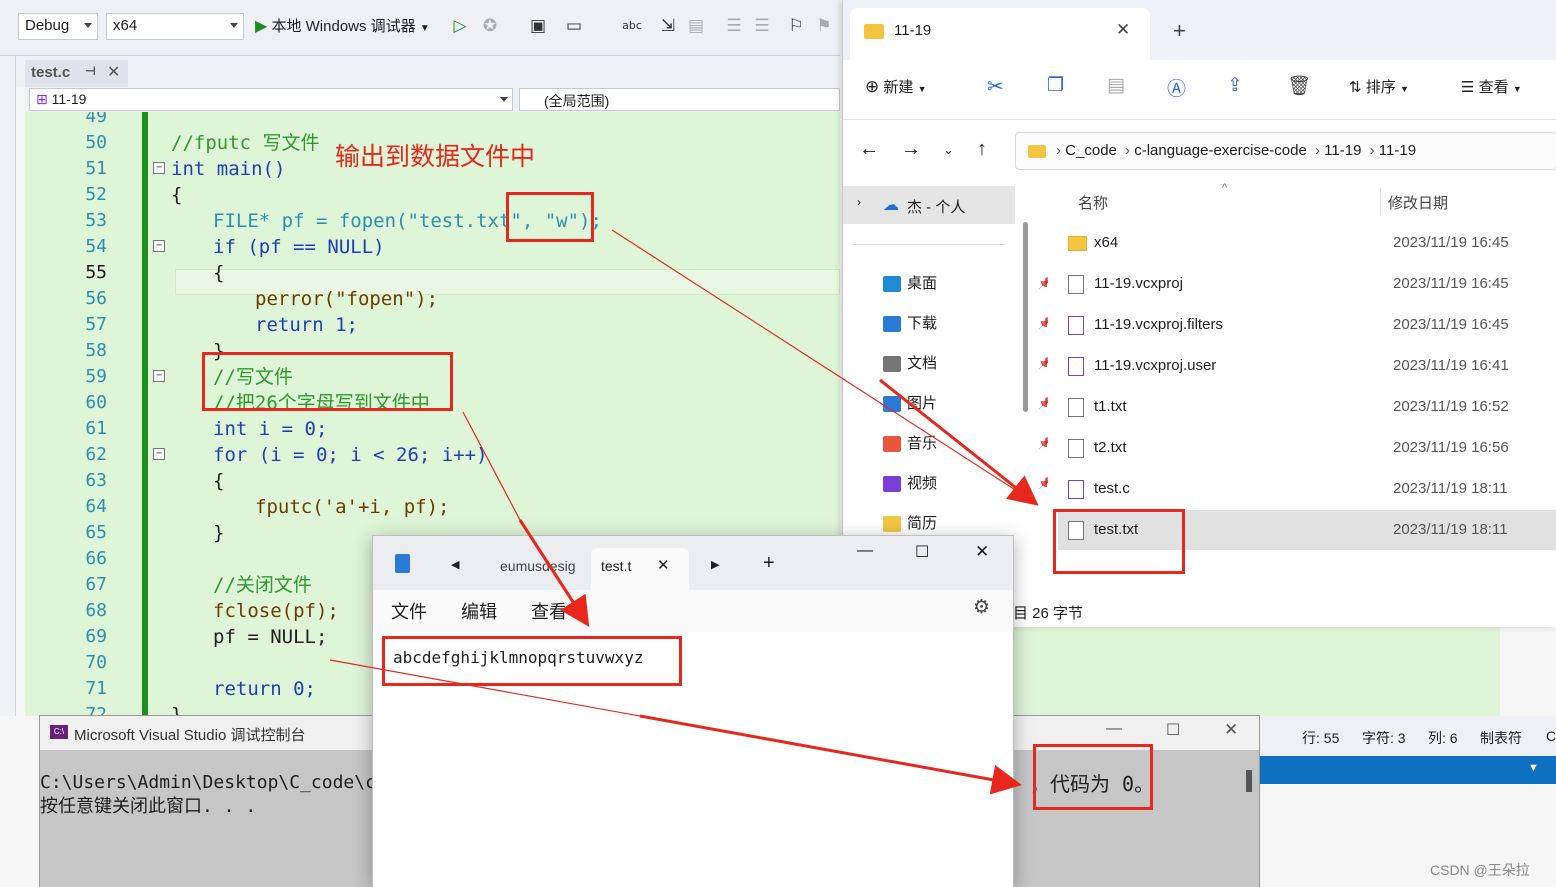 This screenshot has height=887, width=1556. Describe the element at coordinates (432, 247) in the screenshot. I see `code-line: 54 − if (pf == NULL)` at that location.